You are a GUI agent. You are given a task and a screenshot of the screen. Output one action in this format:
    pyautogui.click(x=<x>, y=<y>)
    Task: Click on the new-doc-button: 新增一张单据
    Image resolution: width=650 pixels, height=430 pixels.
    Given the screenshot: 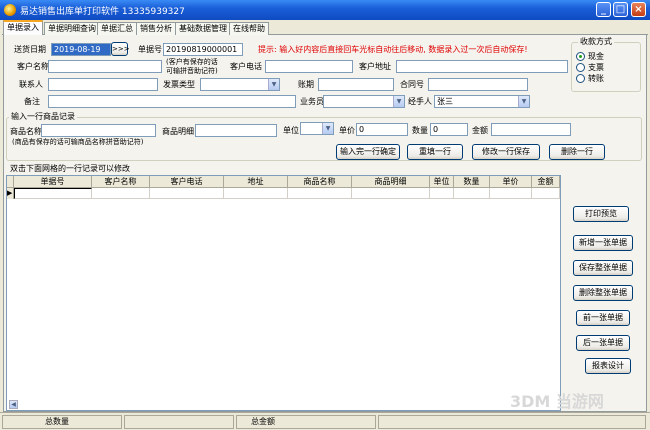 What is the action you would take?
    pyautogui.click(x=603, y=243)
    